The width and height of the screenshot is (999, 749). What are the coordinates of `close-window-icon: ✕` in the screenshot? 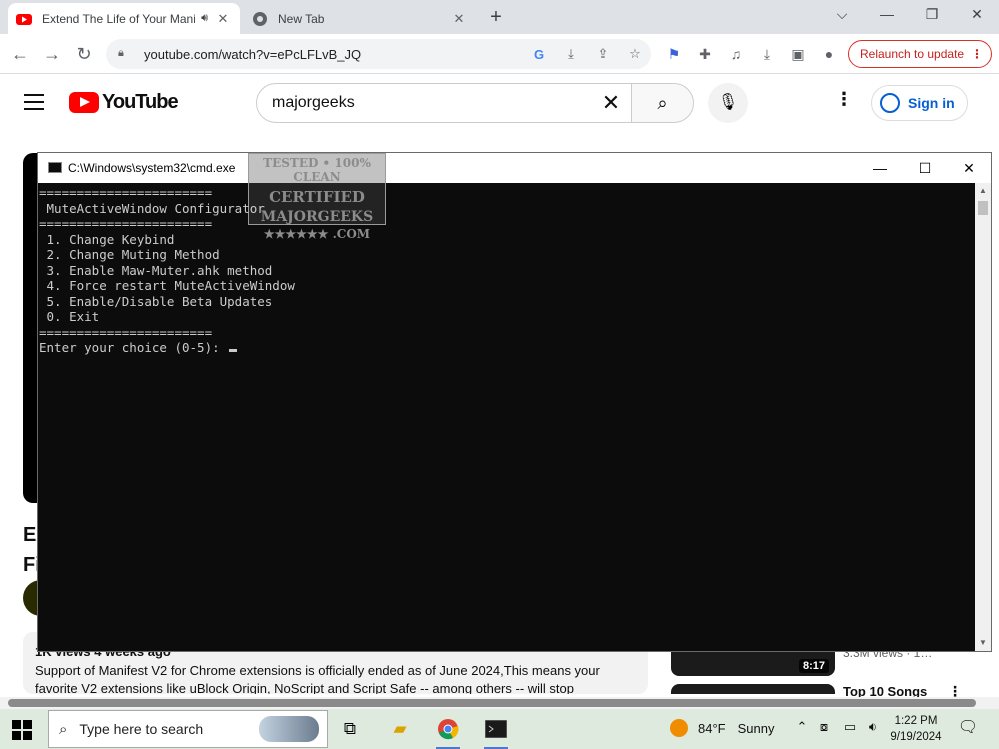 It's located at (977, 15).